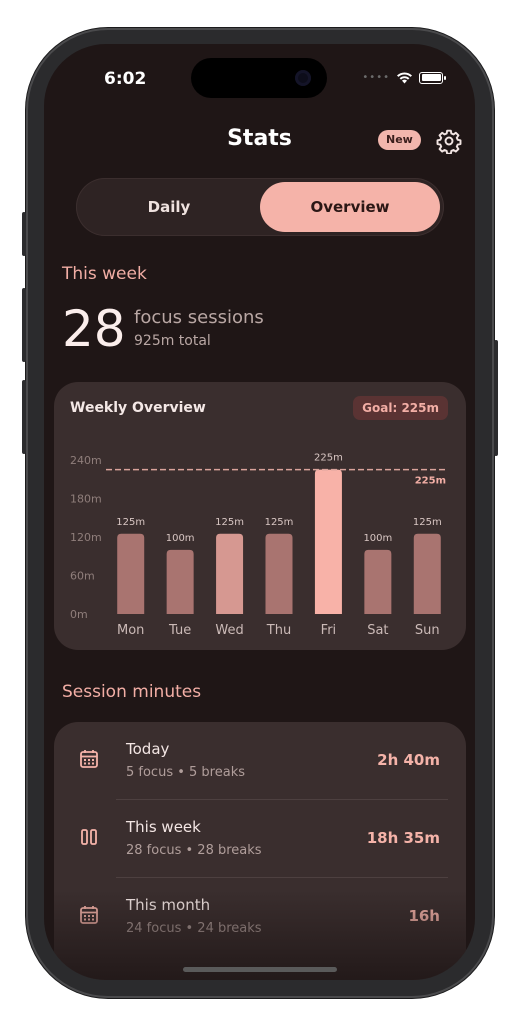 Image resolution: width=519 pixels, height=1024 pixels. Describe the element at coordinates (125, 79) in the screenshot. I see `status-time: 6:02` at that location.